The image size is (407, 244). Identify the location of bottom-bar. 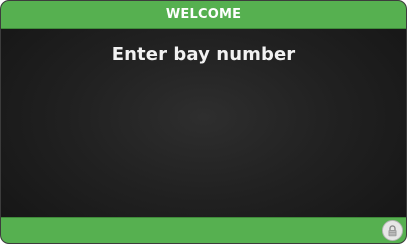
(203, 230).